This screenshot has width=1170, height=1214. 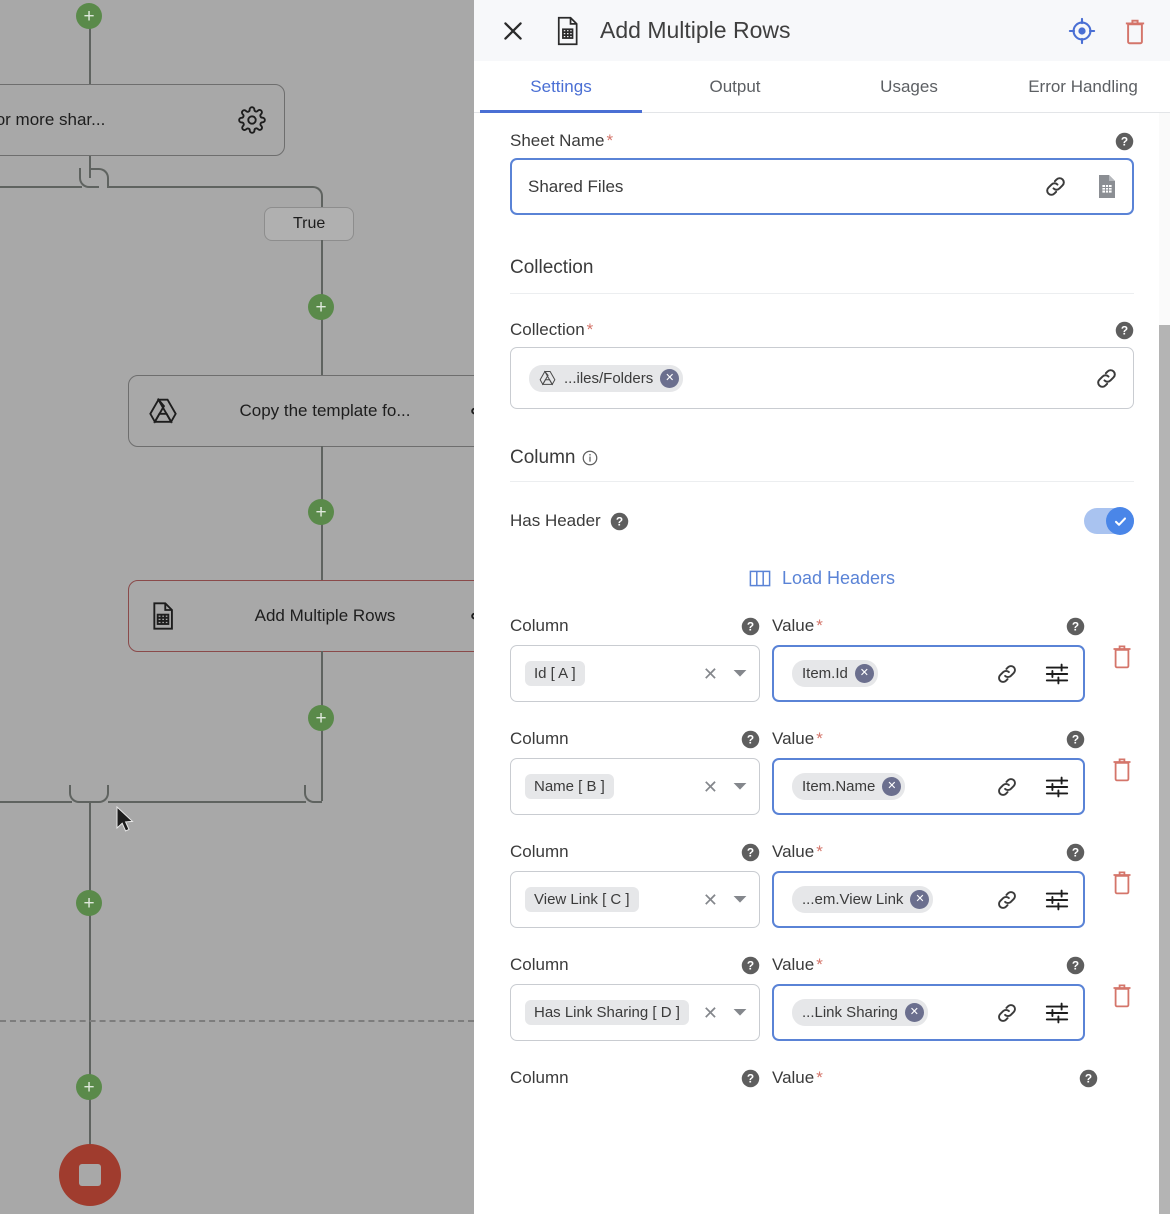 I want to click on value-chip-label: ...Link Sharing, so click(x=850, y=1012).